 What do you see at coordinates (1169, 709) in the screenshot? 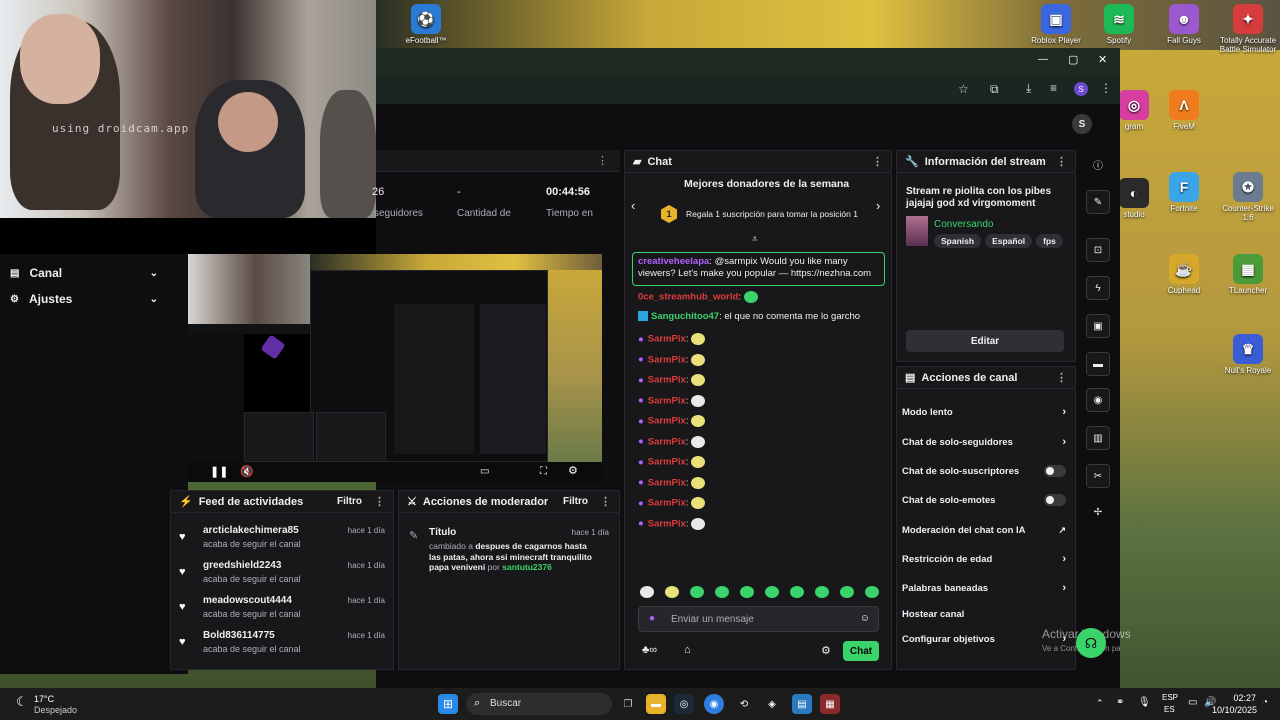
I see `lang-secondary: ES` at bounding box center [1169, 709].